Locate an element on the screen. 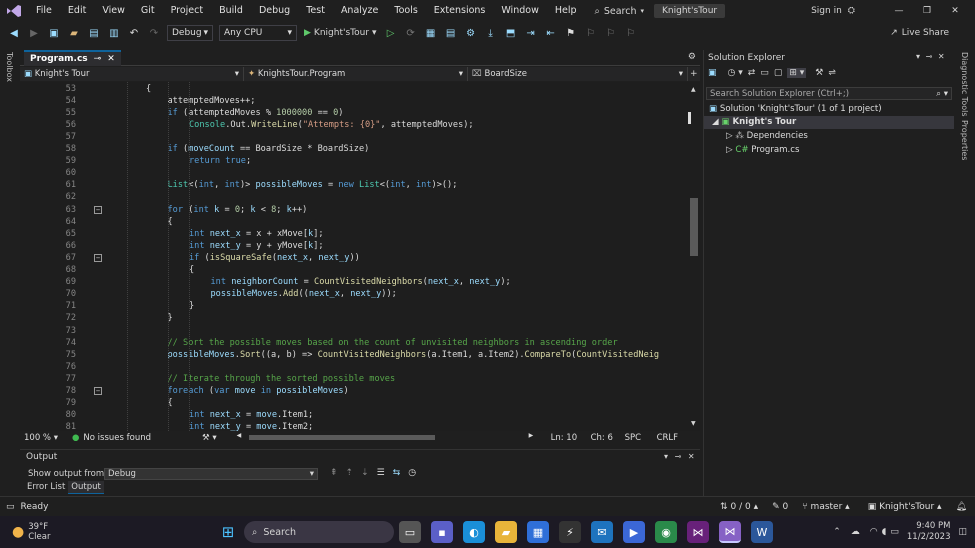 The height and width of the screenshot is (548, 975). notification-center-icon: ◫ is located at coordinates (962, 532).